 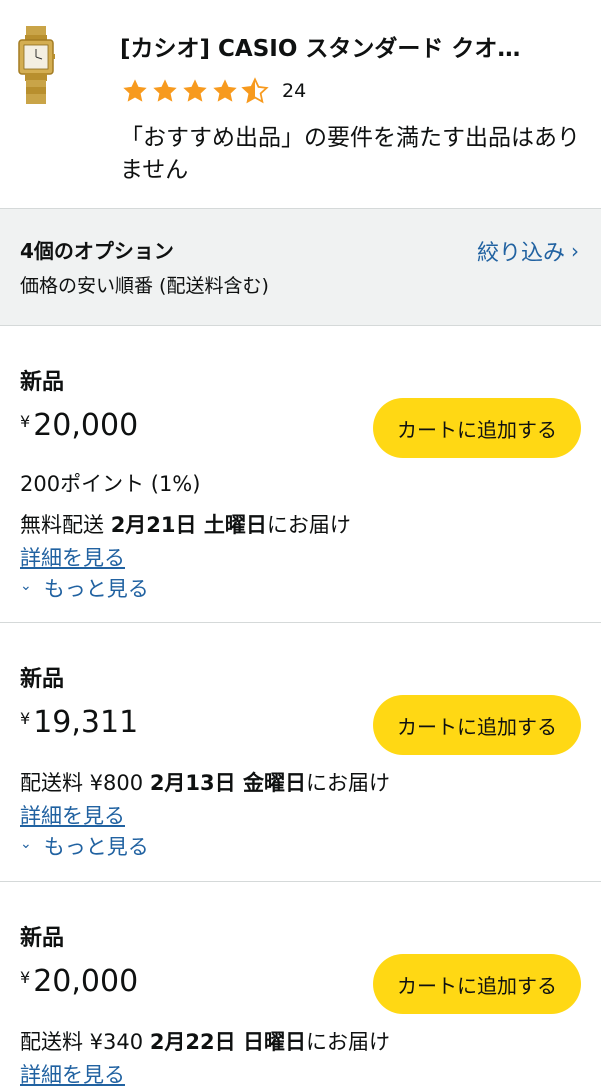 I want to click on offer-price: ¥19,311, so click(x=79, y=722).